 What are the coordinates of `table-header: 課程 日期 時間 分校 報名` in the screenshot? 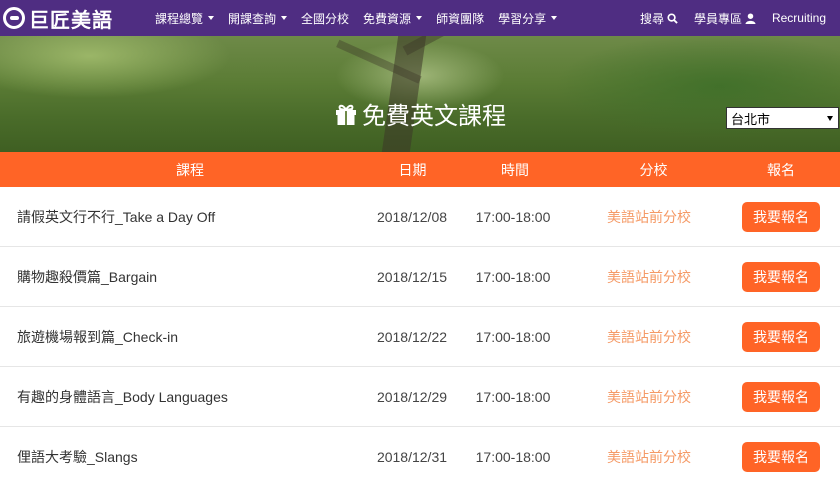 It's located at (420, 169).